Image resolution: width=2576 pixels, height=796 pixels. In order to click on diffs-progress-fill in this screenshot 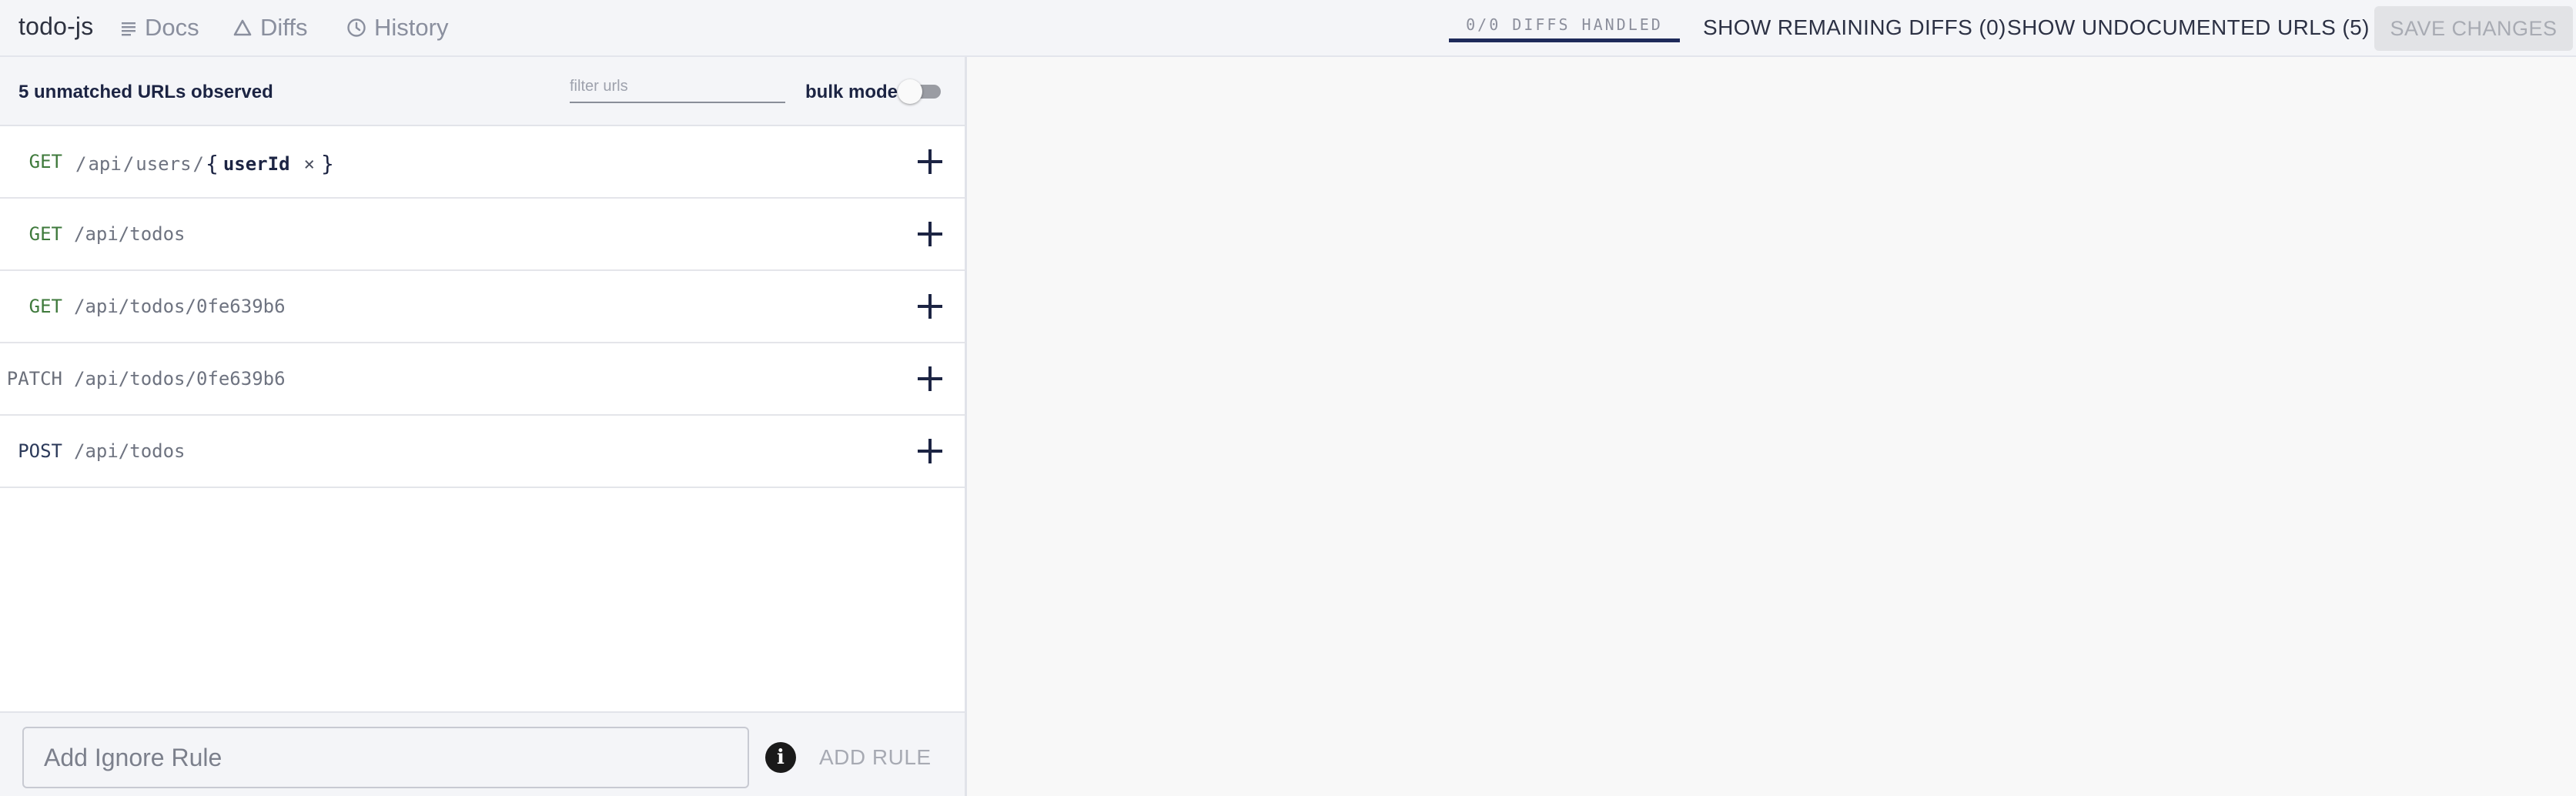, I will do `click(1564, 40)`.